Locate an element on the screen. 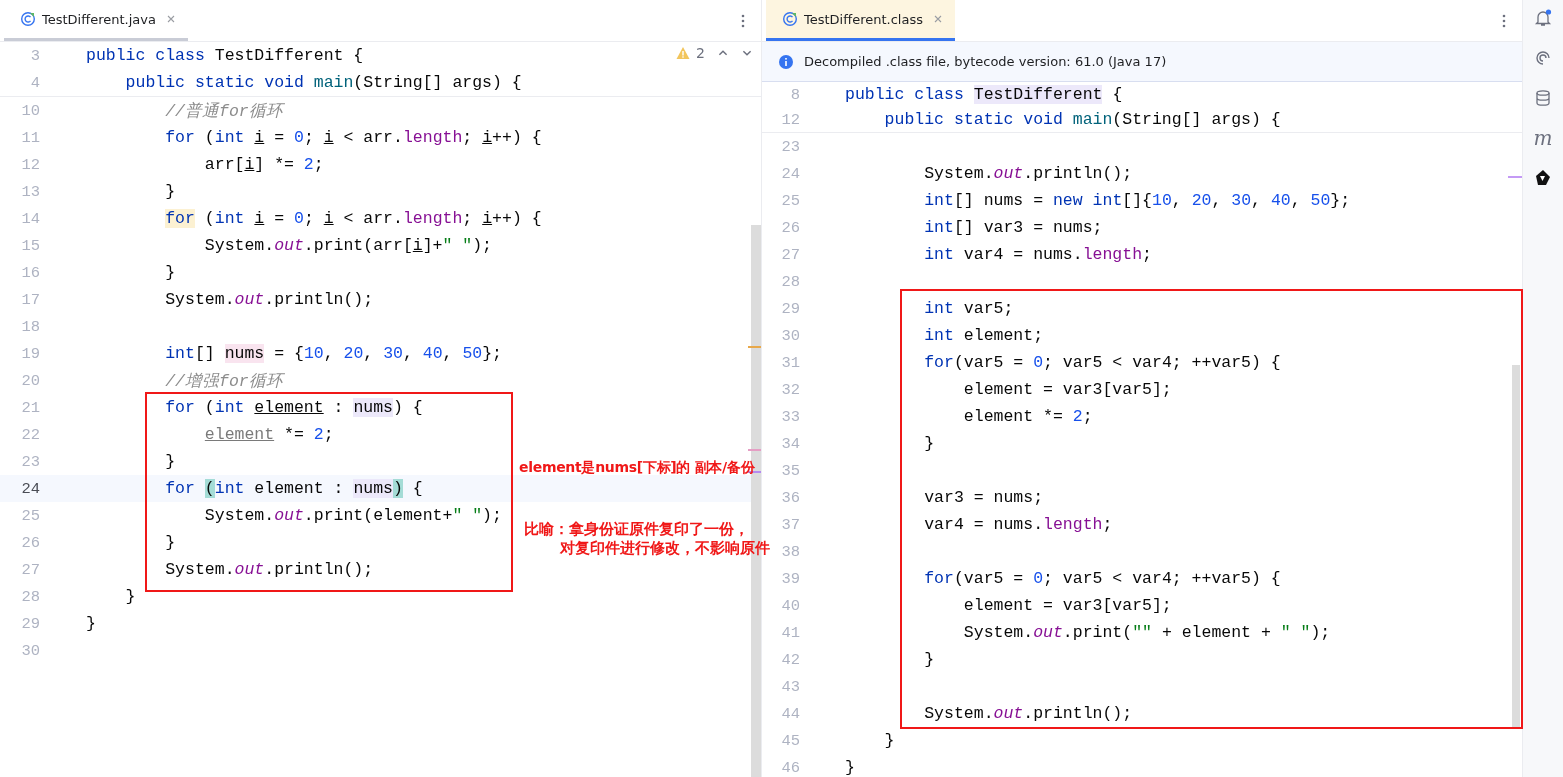 The height and width of the screenshot is (777, 1563). code-token: element = var3[var5]; is located at coordinates (1067, 389).